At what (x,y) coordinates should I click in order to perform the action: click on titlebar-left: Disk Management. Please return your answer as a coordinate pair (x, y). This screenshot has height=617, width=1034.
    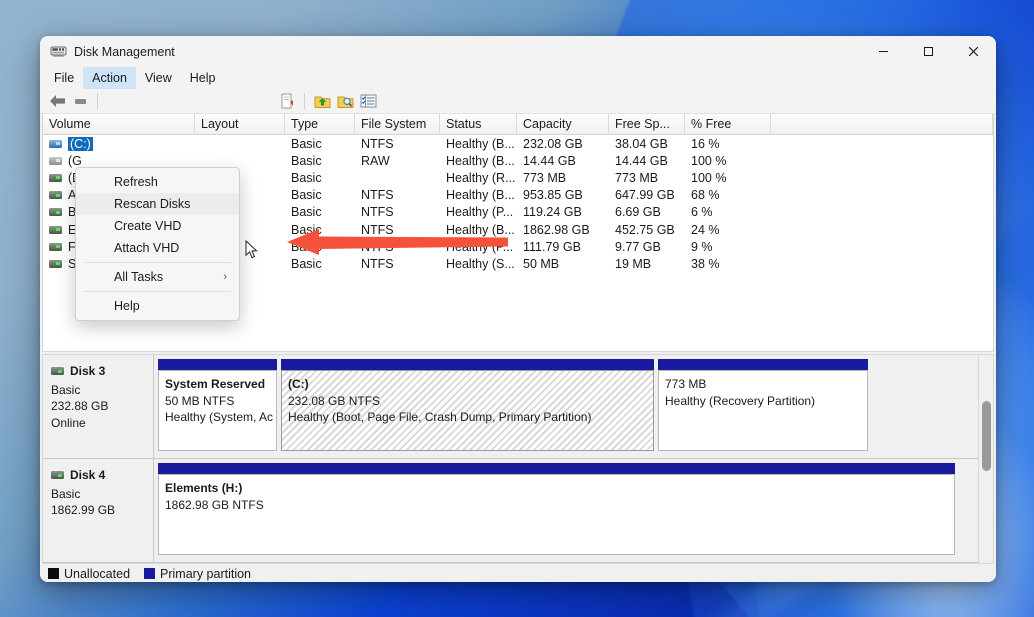
    Looking at the image, I should click on (450, 51).